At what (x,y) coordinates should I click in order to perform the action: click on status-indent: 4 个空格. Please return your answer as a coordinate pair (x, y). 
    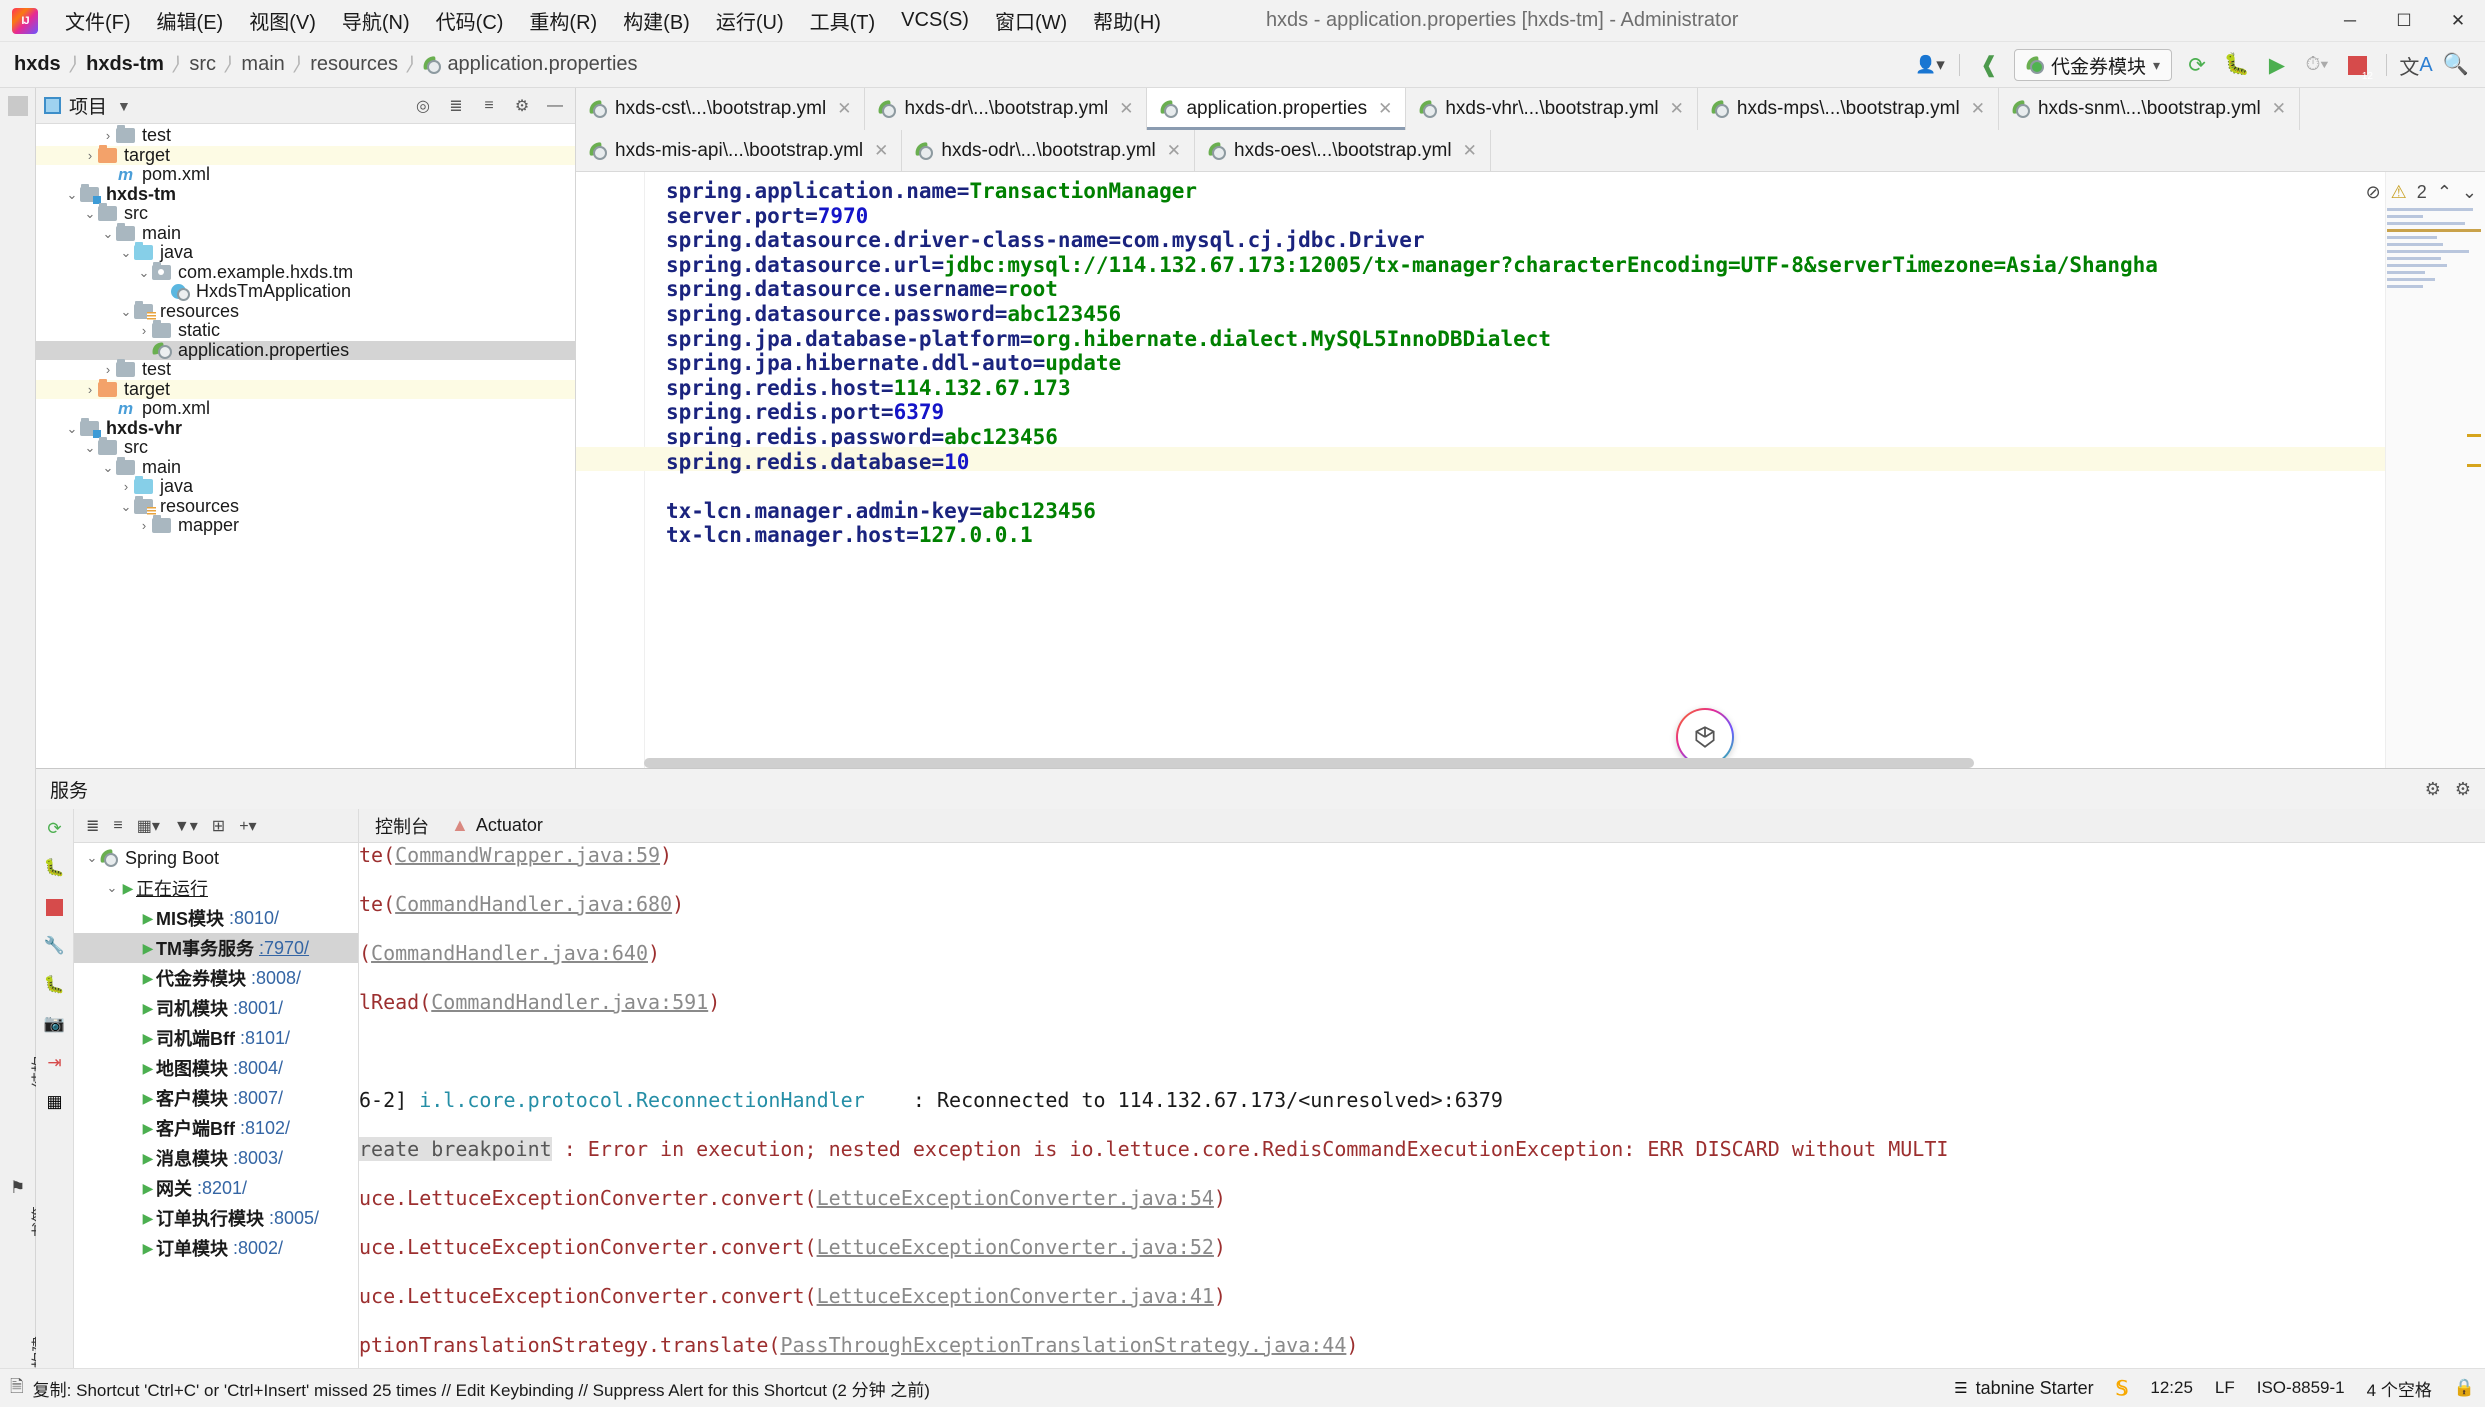
    Looking at the image, I should click on (2399, 1388).